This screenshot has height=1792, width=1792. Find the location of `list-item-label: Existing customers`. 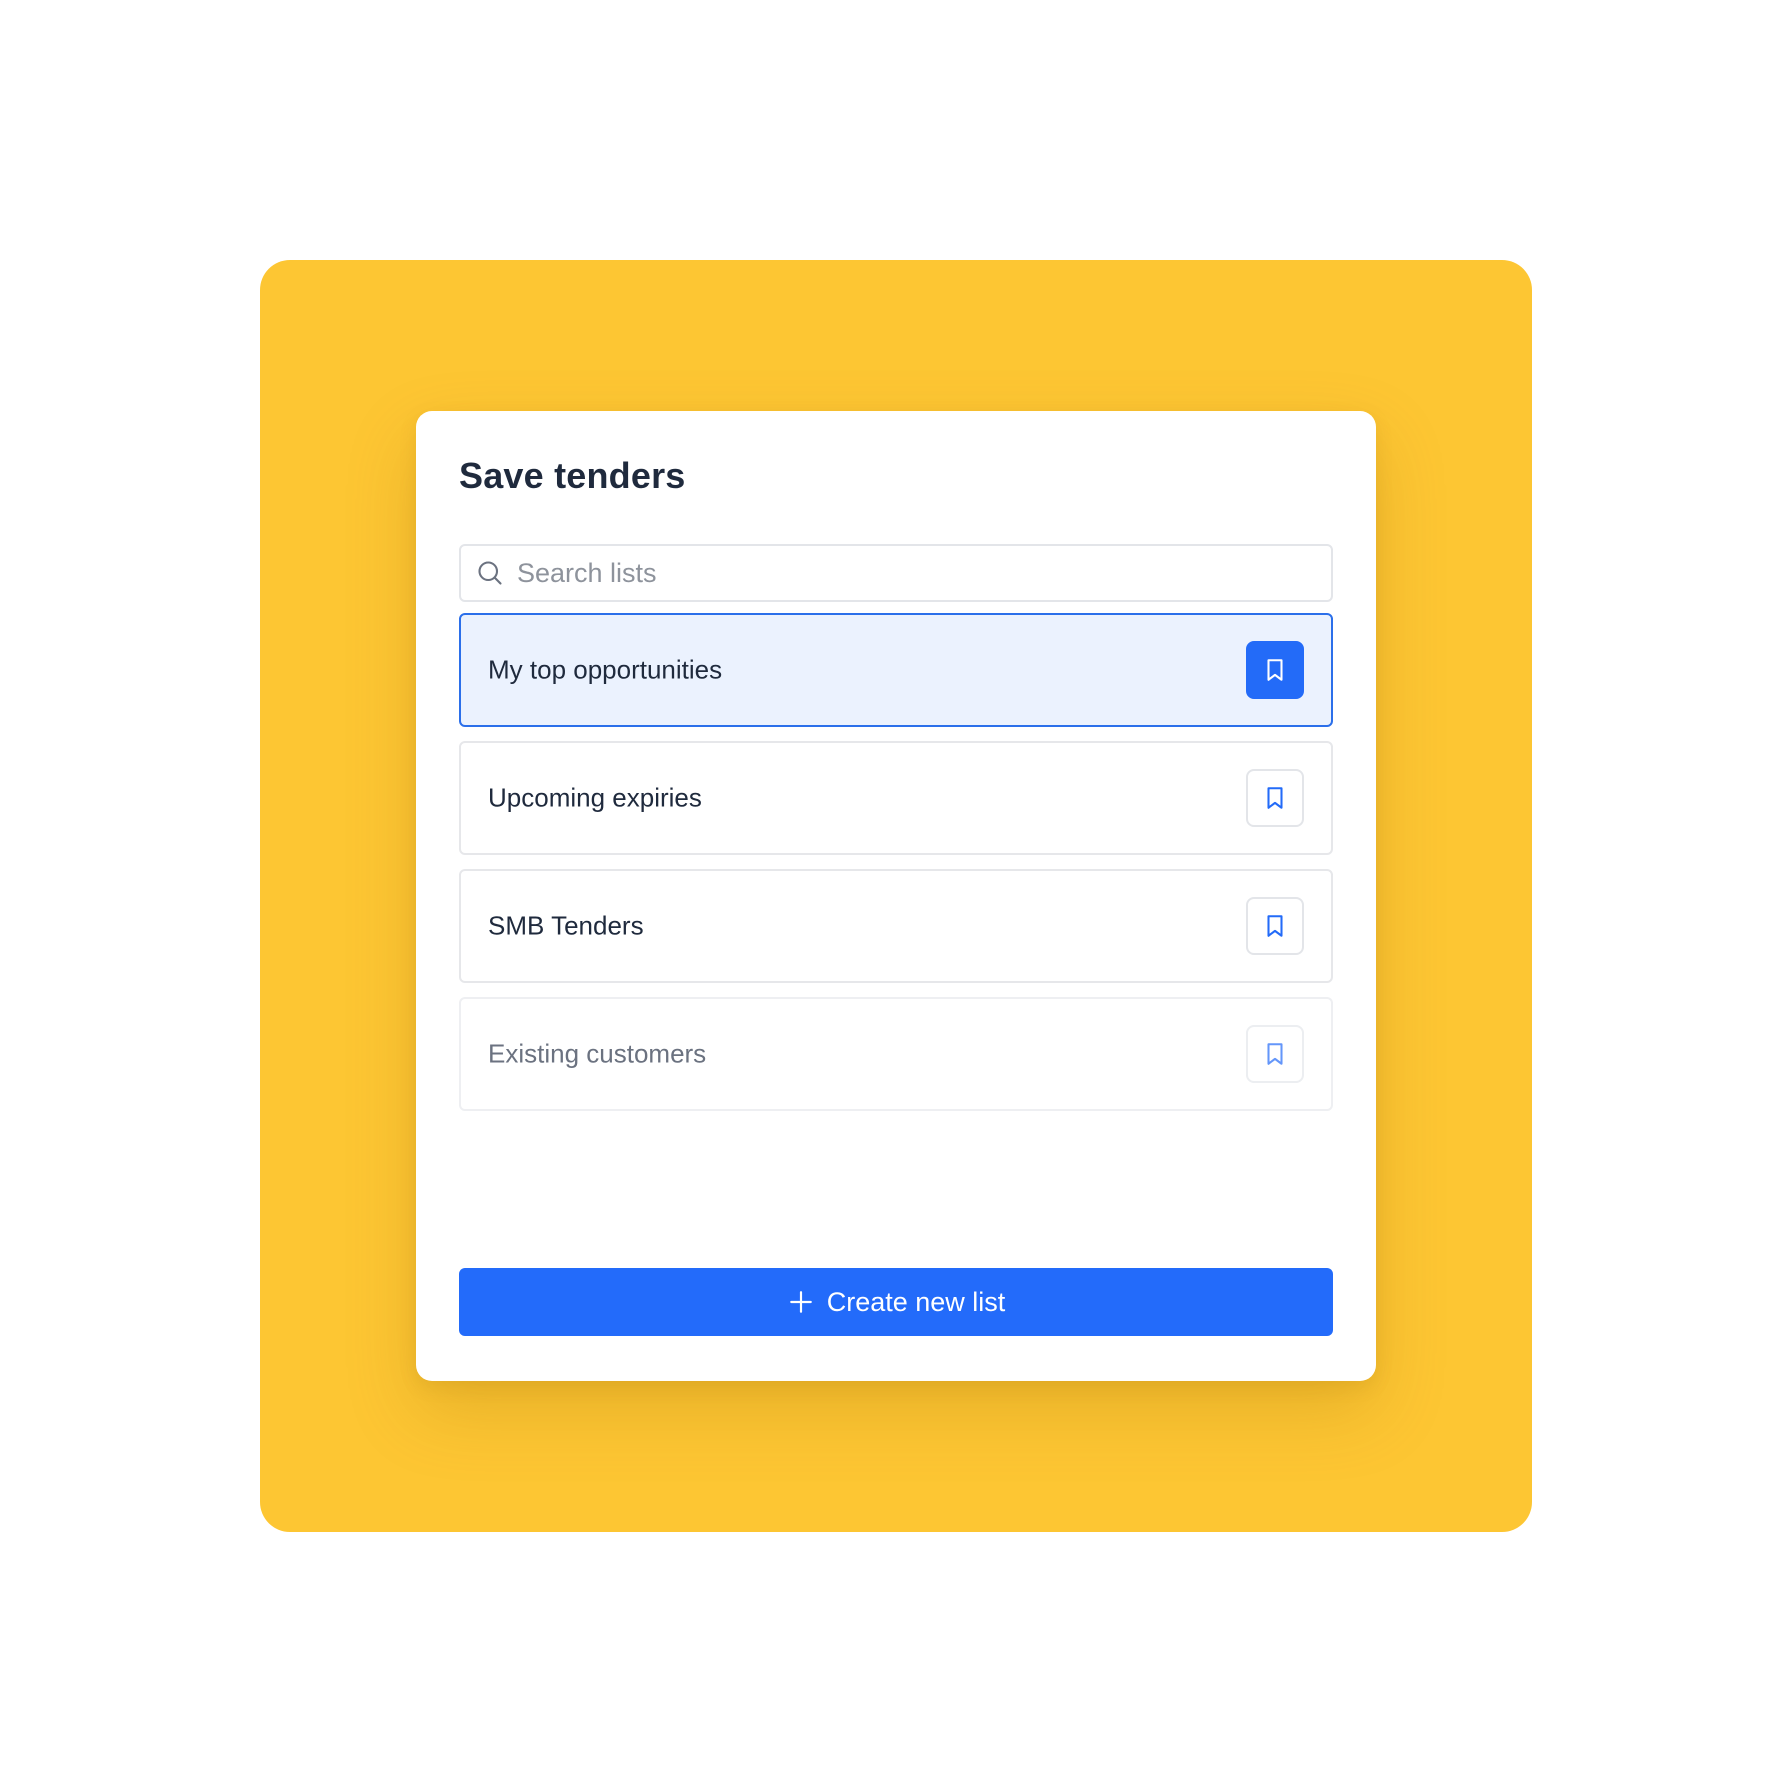

list-item-label: Existing customers is located at coordinates (597, 1053).